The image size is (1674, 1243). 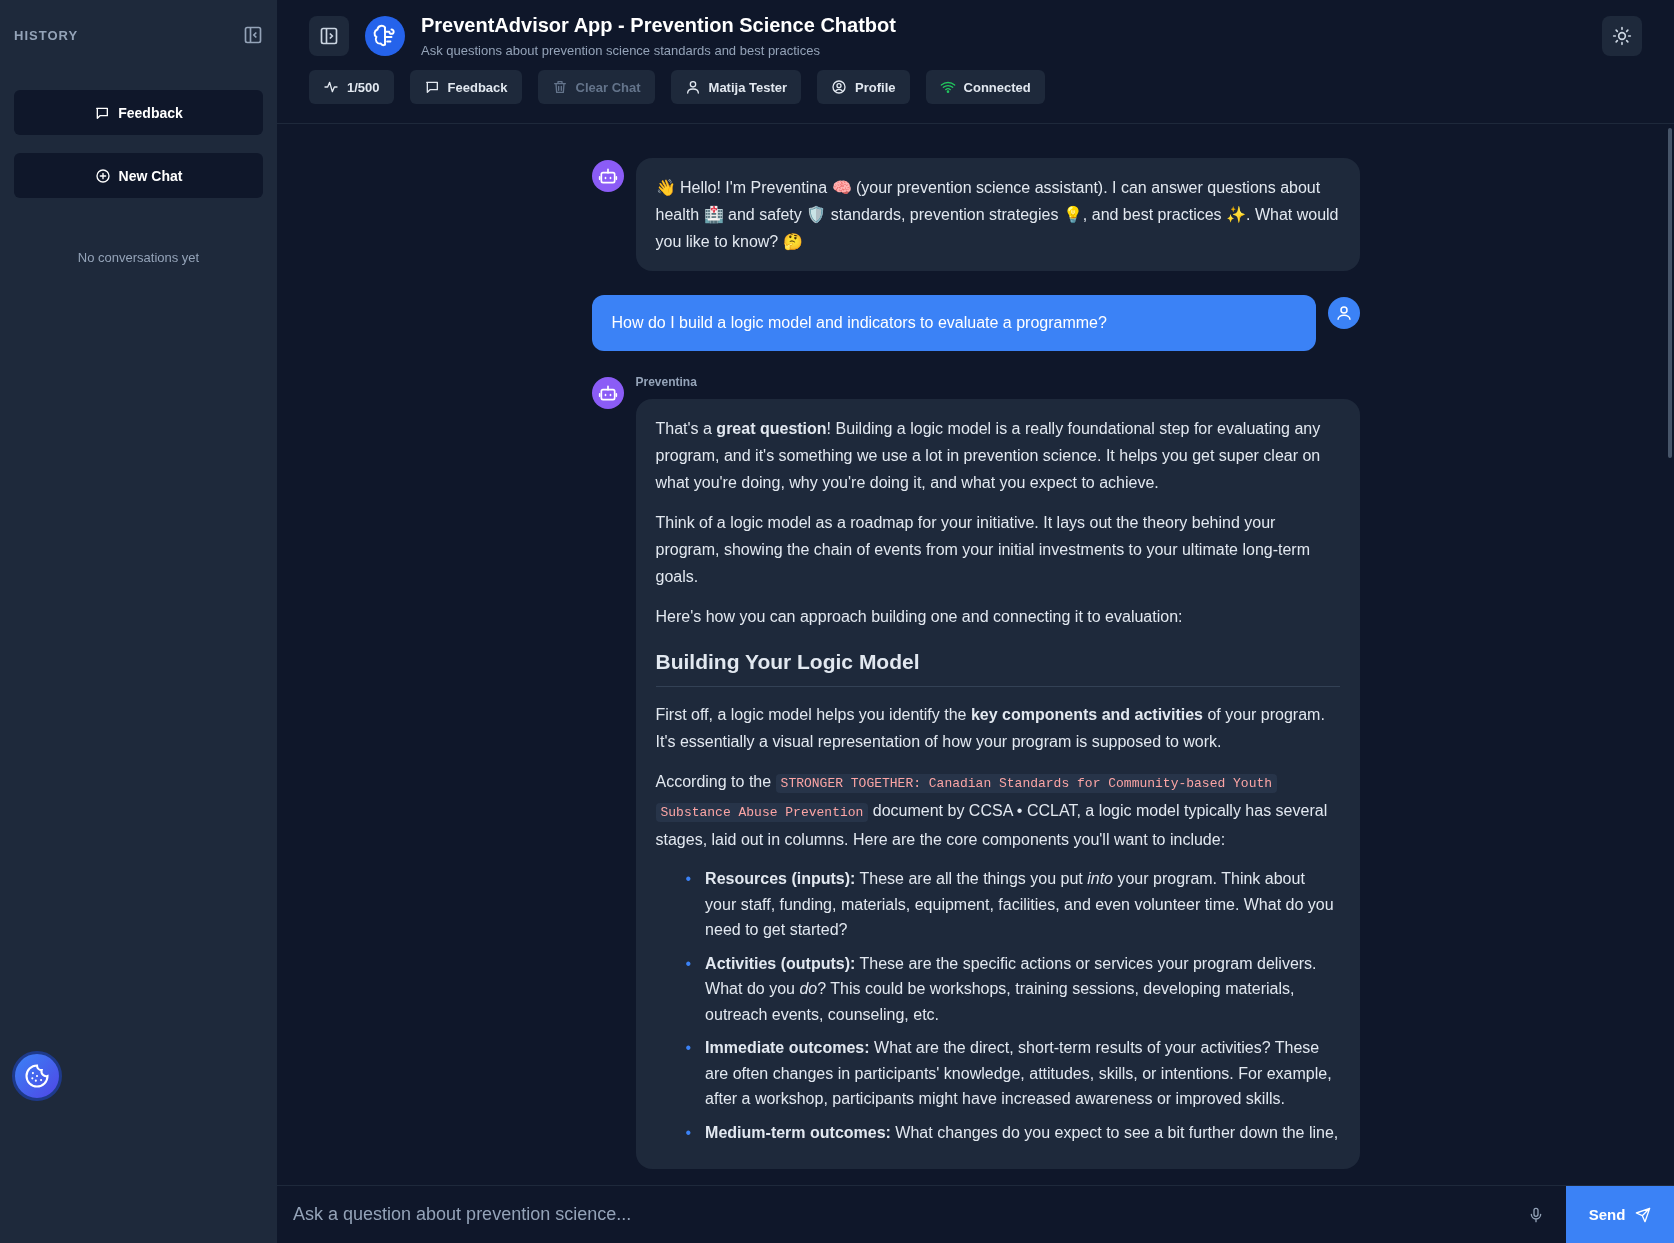 What do you see at coordinates (431, 87) in the screenshot?
I see `chat-bubble-icon` at bounding box center [431, 87].